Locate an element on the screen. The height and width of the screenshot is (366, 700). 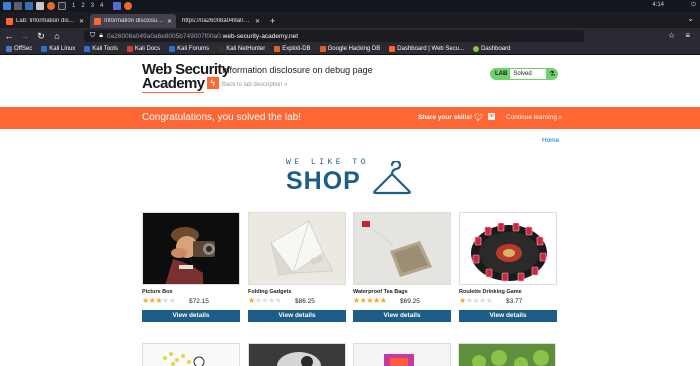
home-icon: ⌂ is located at coordinates (57, 36).